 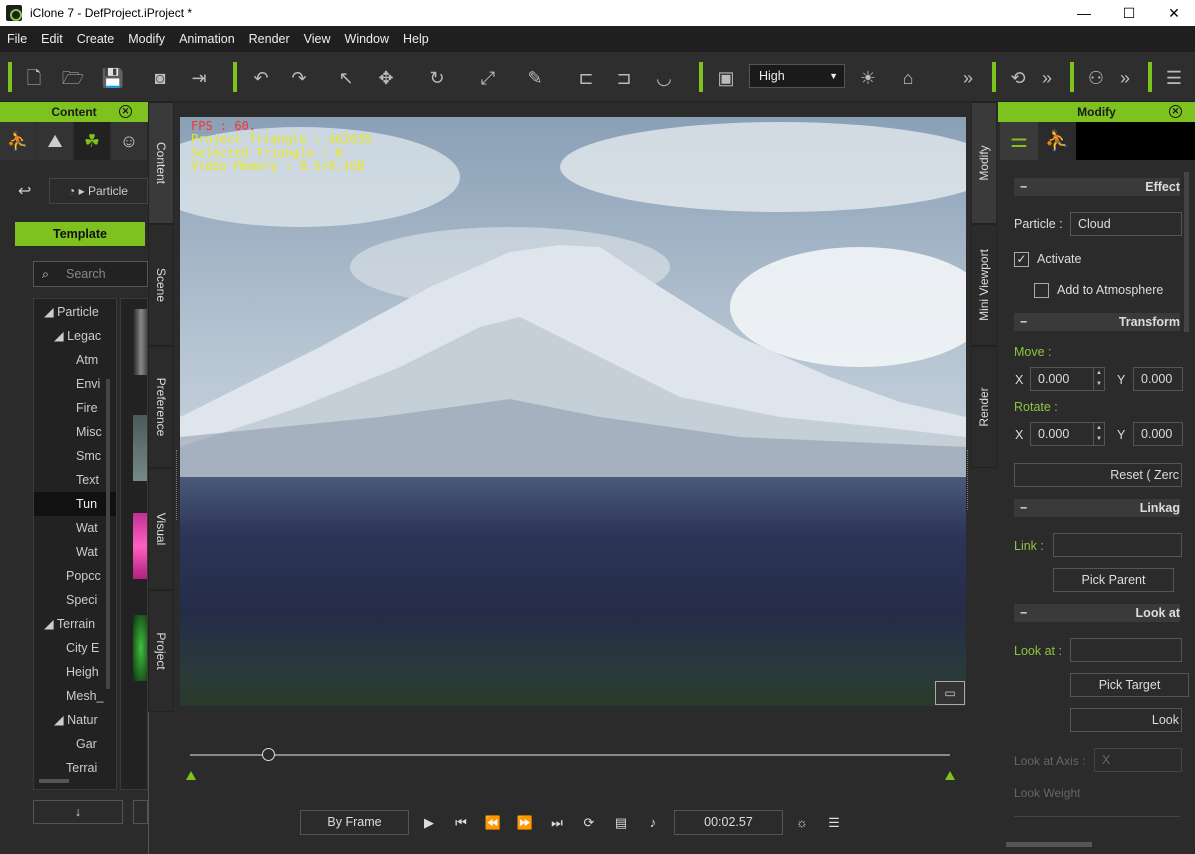 What do you see at coordinates (1129, 685) in the screenshot?
I see `pick-target-button: Pick Target` at bounding box center [1129, 685].